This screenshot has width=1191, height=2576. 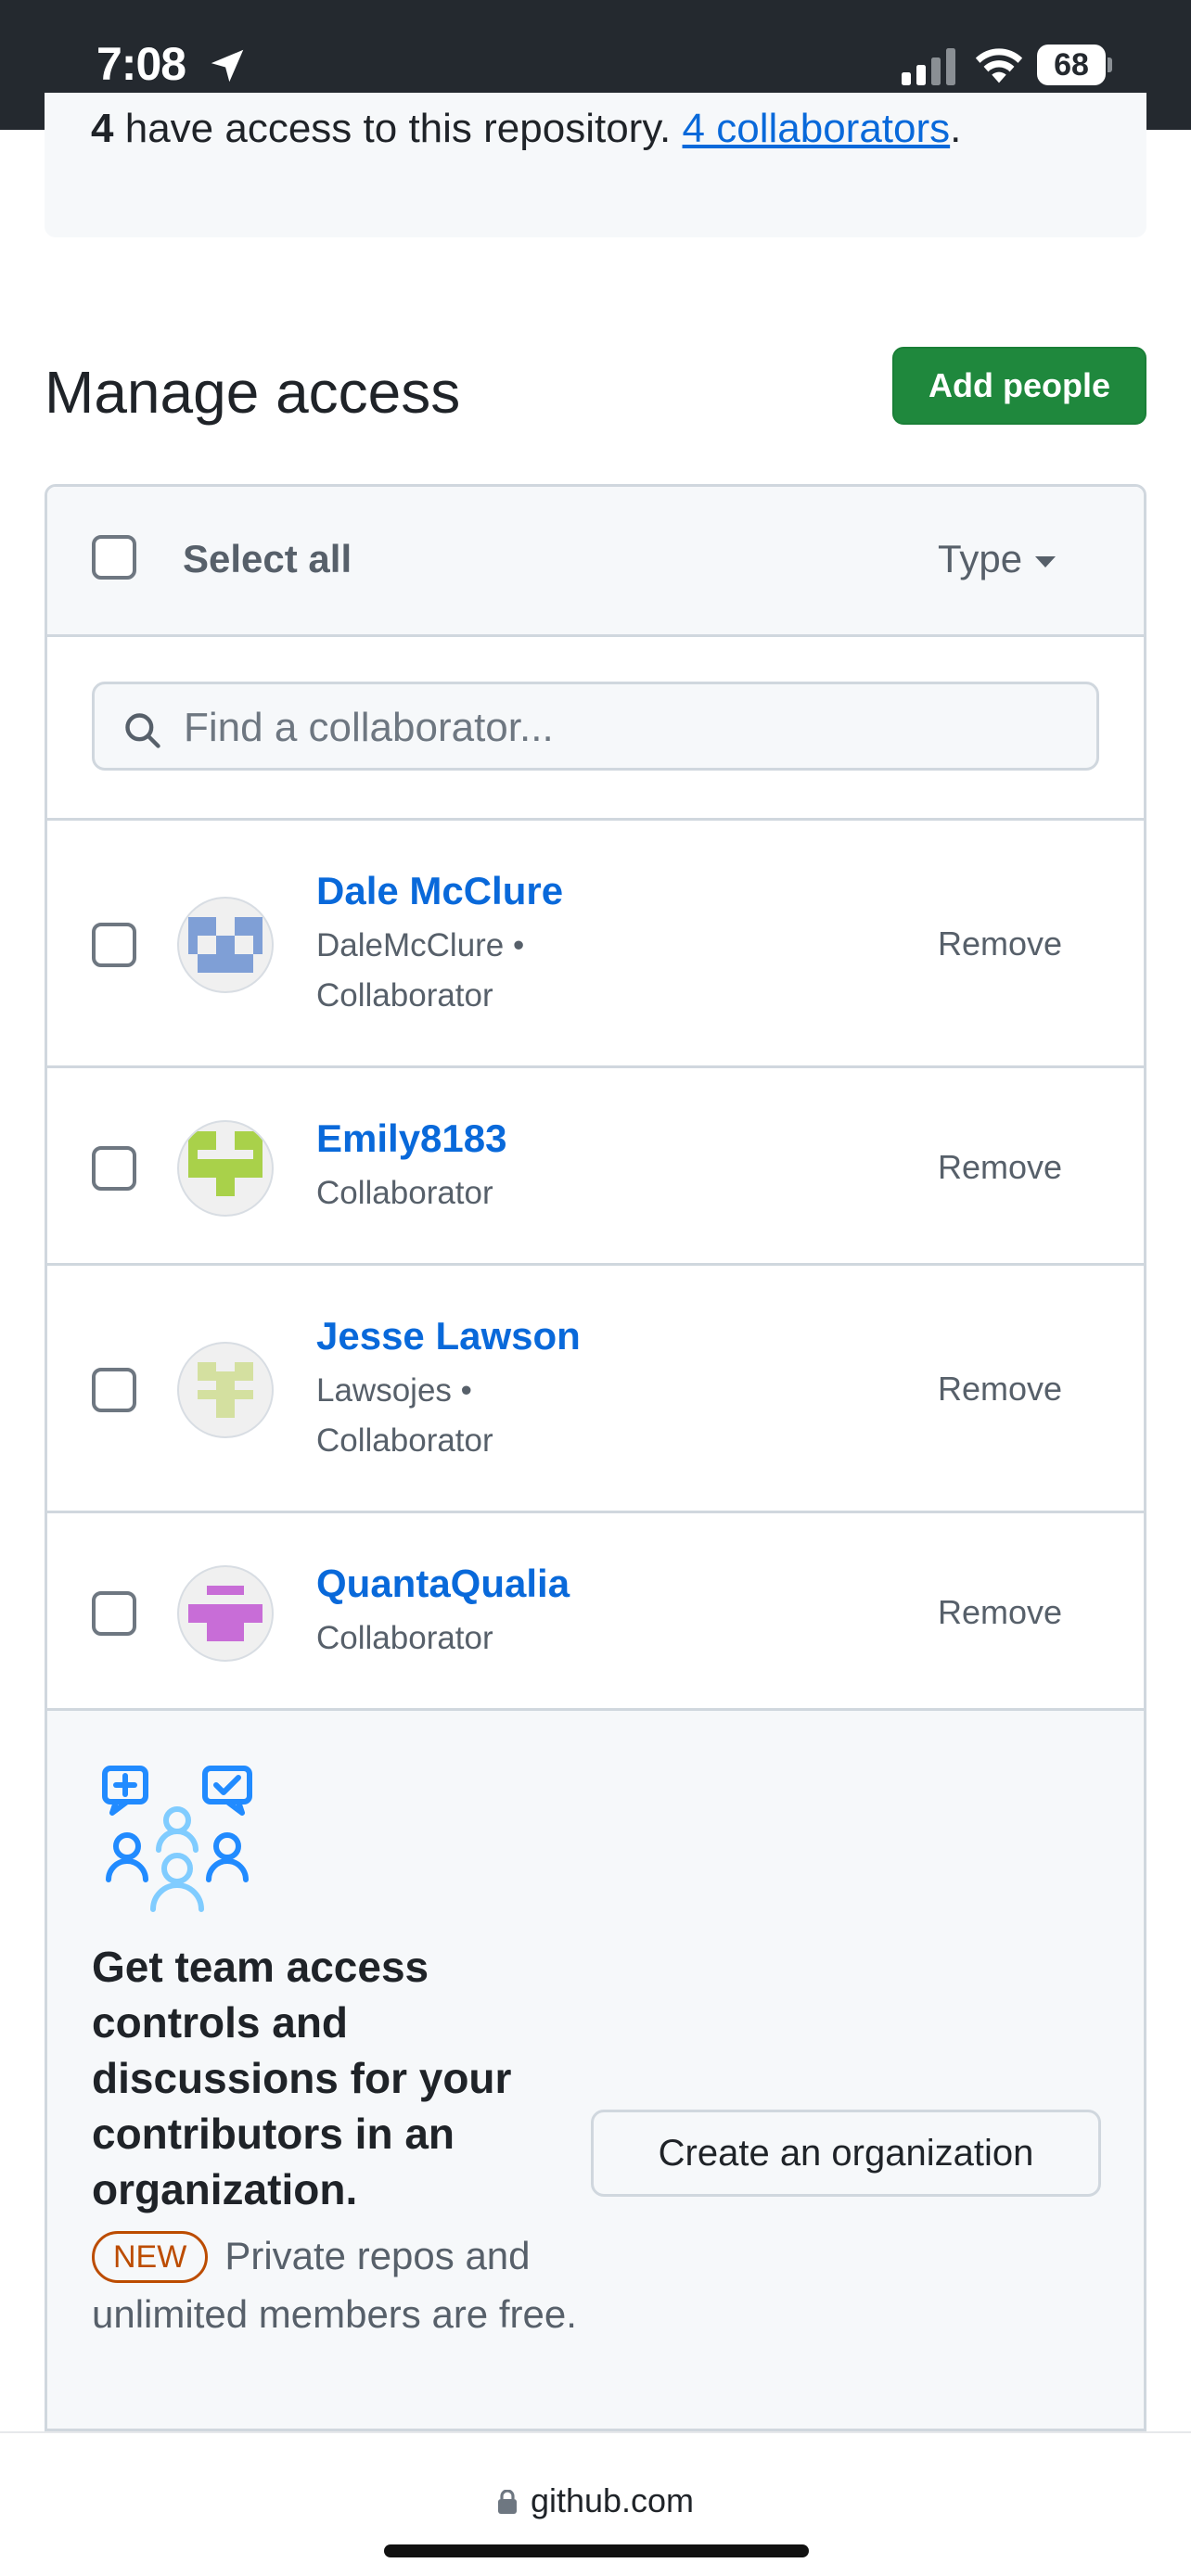 What do you see at coordinates (228, 66) in the screenshot?
I see `location-arrow-icon` at bounding box center [228, 66].